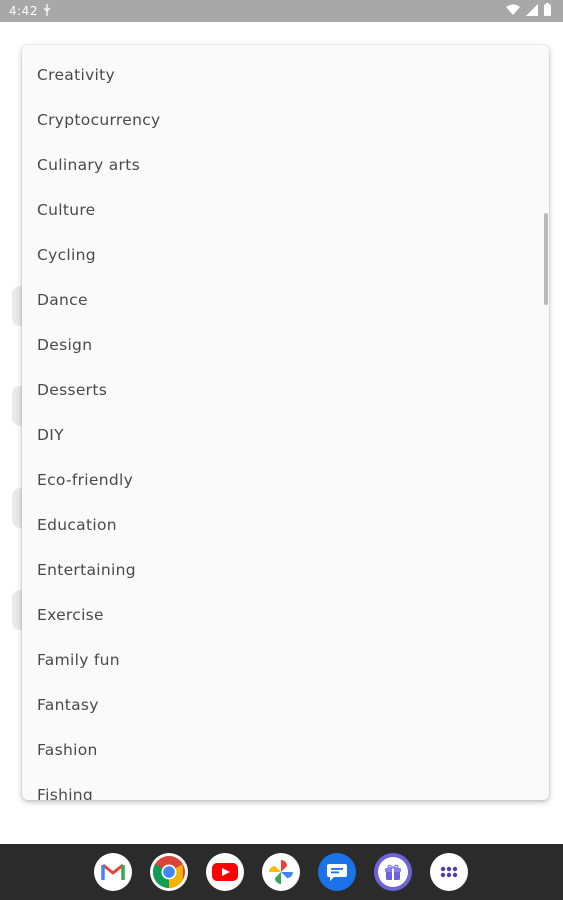  What do you see at coordinates (285, 786) in the screenshot?
I see `dropdown-item-fishing: Fishing` at bounding box center [285, 786].